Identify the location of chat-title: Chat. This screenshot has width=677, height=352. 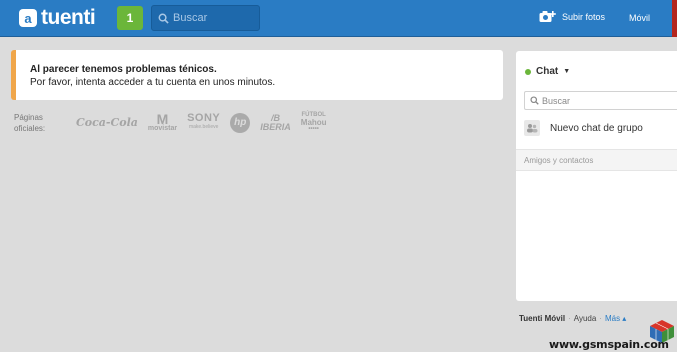
(547, 71).